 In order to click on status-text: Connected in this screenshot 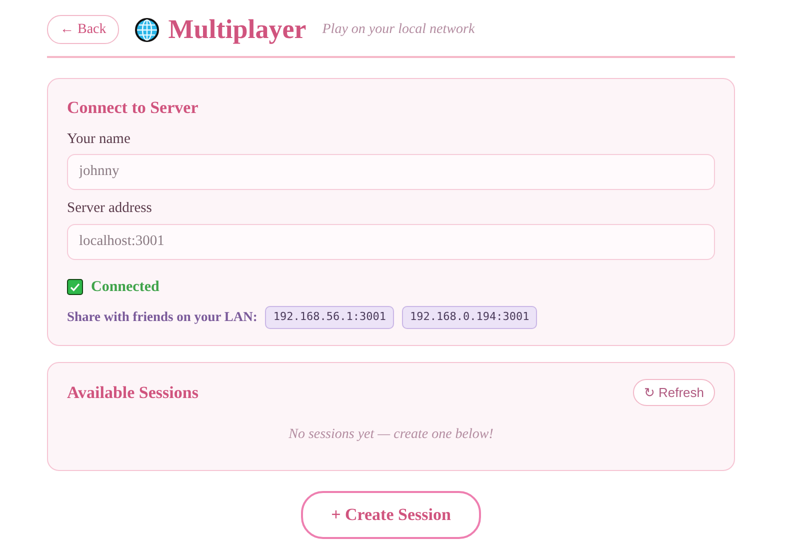, I will do `click(125, 287)`.